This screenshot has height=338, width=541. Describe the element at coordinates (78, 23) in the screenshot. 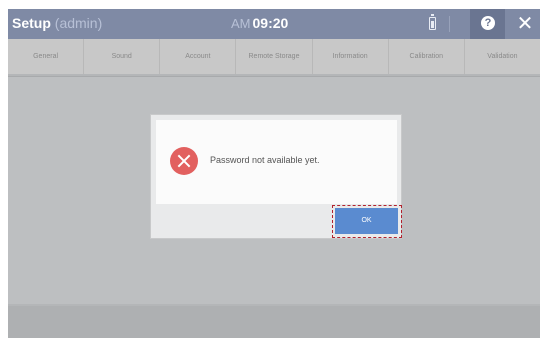

I see `user-role: (admin)` at that location.